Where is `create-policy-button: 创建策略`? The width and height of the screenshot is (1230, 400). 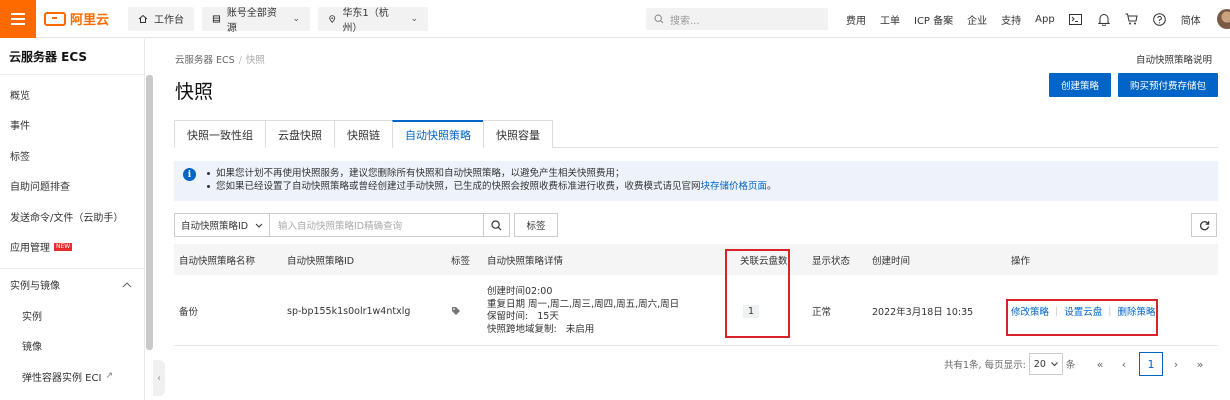
create-policy-button: 创建策略 is located at coordinates (1080, 85).